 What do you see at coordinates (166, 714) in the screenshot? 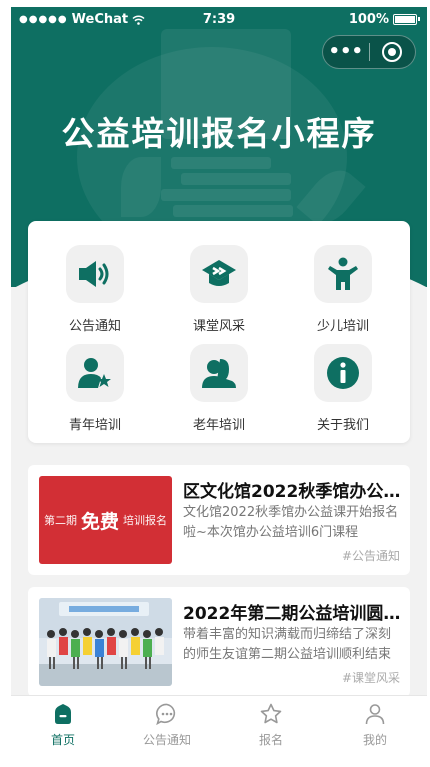
I see `chat-icon` at bounding box center [166, 714].